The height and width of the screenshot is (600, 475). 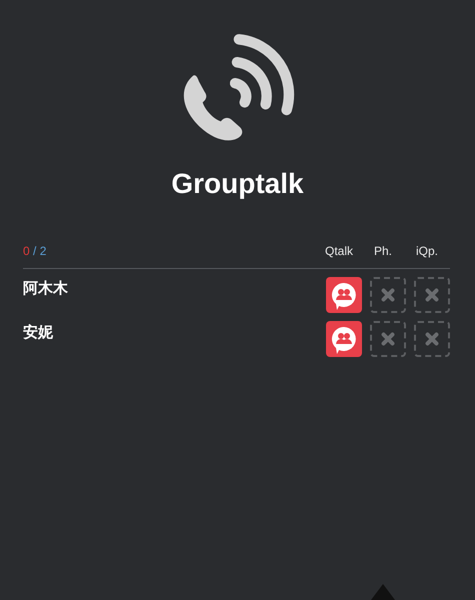 I want to click on column-header: Ph., so click(x=382, y=251).